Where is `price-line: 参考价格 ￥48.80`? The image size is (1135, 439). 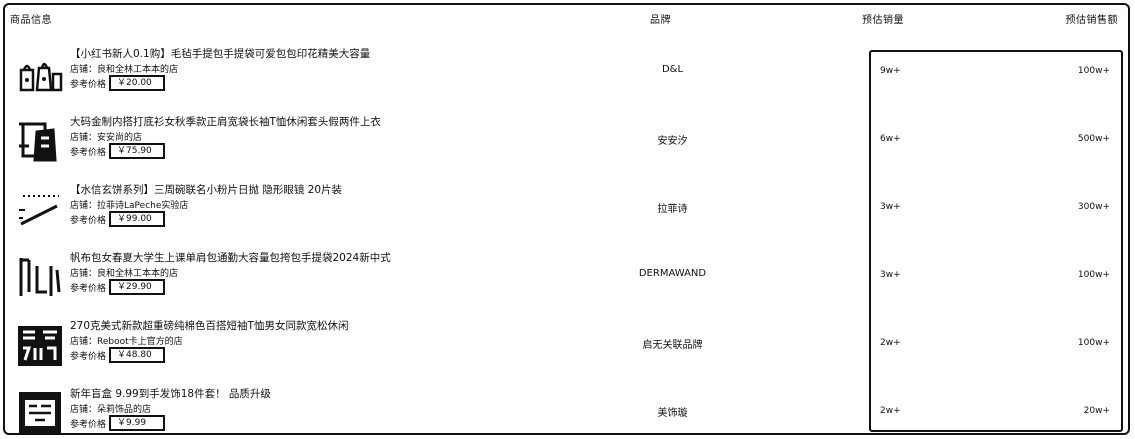 price-line: 参考价格 ￥48.80 is located at coordinates (118, 355).